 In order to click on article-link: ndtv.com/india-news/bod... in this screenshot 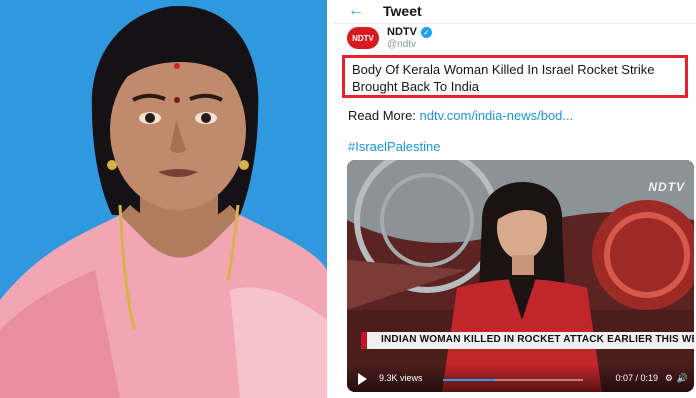, I will do `click(497, 115)`.